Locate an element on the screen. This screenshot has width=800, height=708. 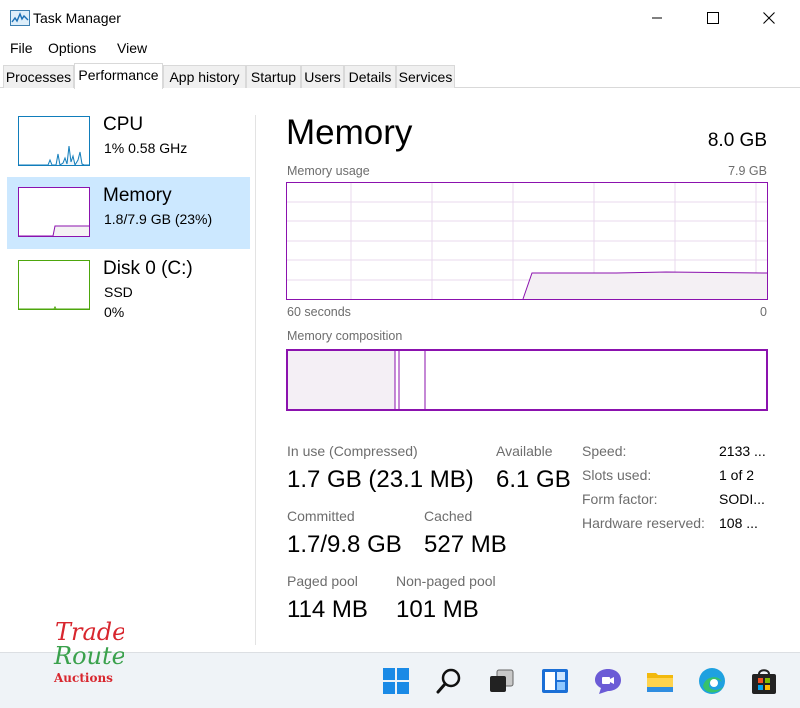
spec-slots-label: Slots used: is located at coordinates (617, 475).